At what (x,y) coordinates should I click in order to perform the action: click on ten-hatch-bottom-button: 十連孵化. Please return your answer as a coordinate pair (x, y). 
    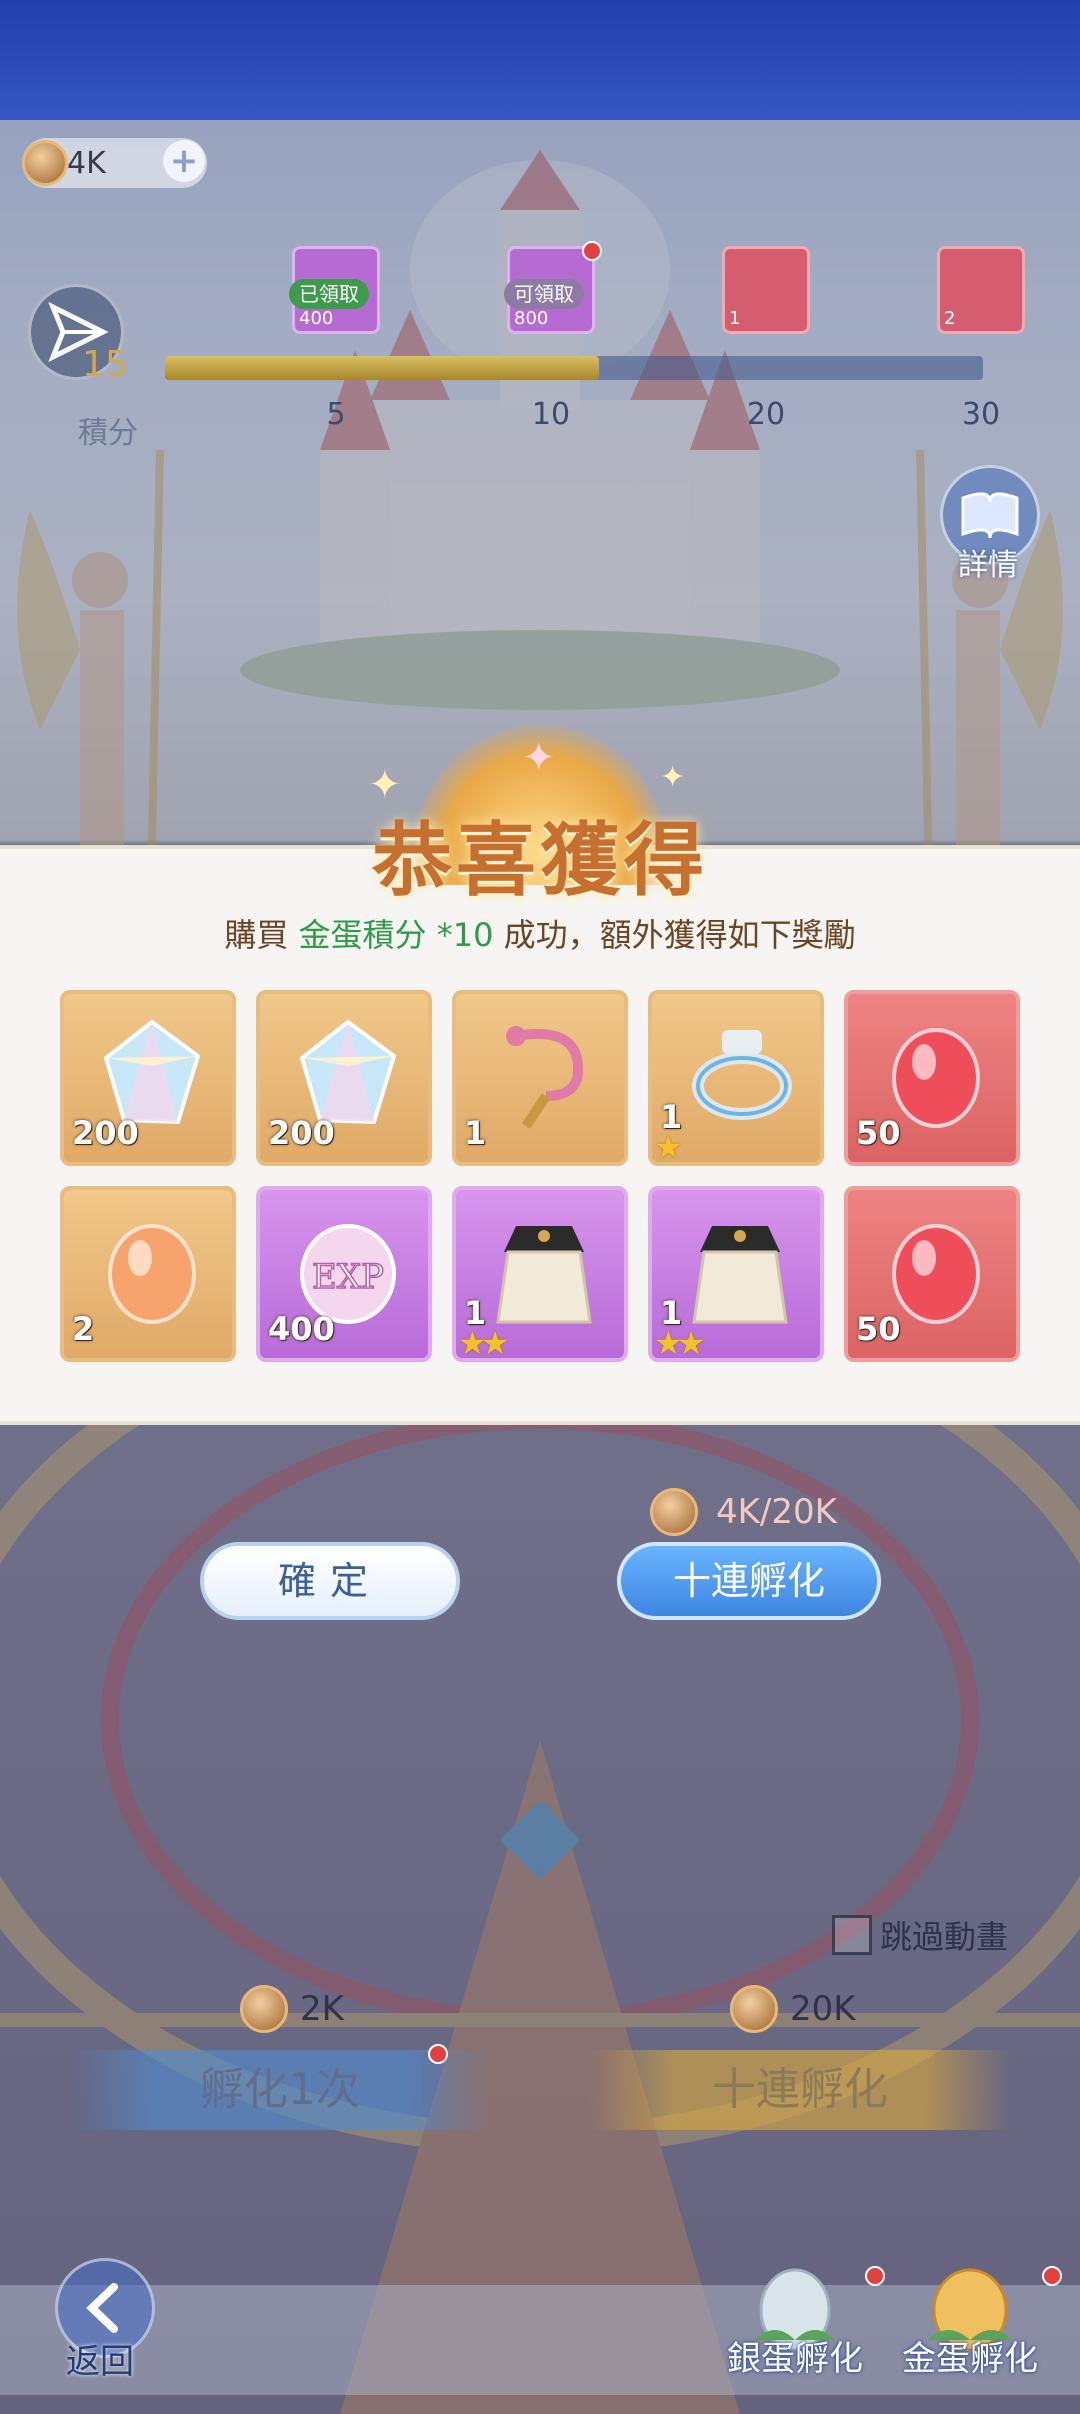
    Looking at the image, I should click on (800, 2090).